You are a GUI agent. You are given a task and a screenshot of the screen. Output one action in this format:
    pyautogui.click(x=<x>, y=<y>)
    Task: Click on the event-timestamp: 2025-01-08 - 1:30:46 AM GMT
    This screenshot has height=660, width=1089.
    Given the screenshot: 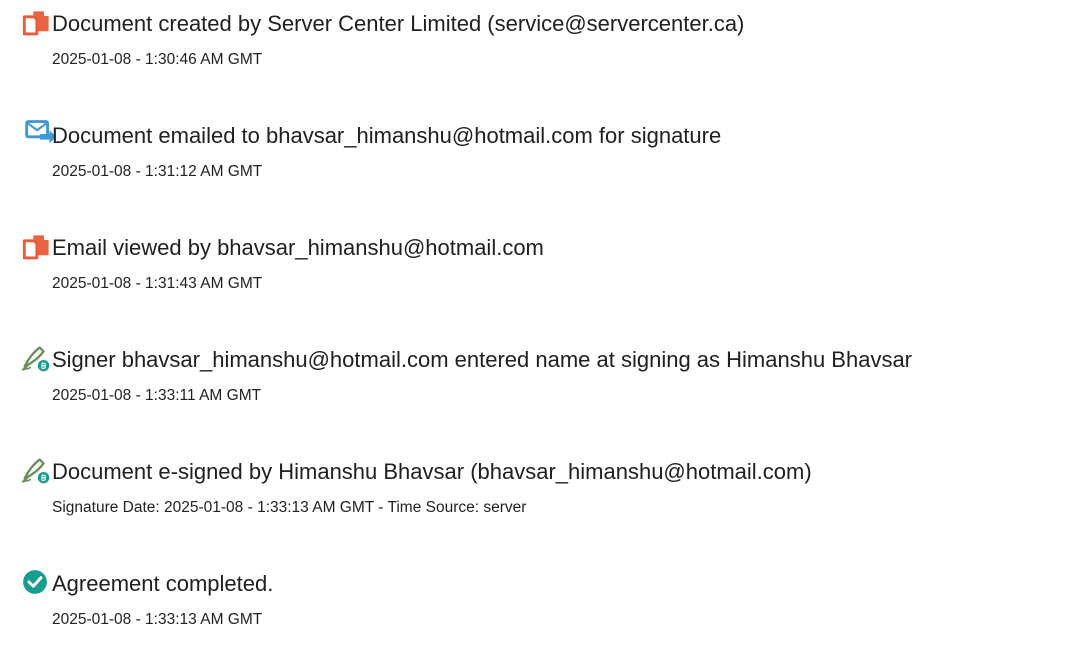 What is the action you would take?
    pyautogui.click(x=157, y=59)
    